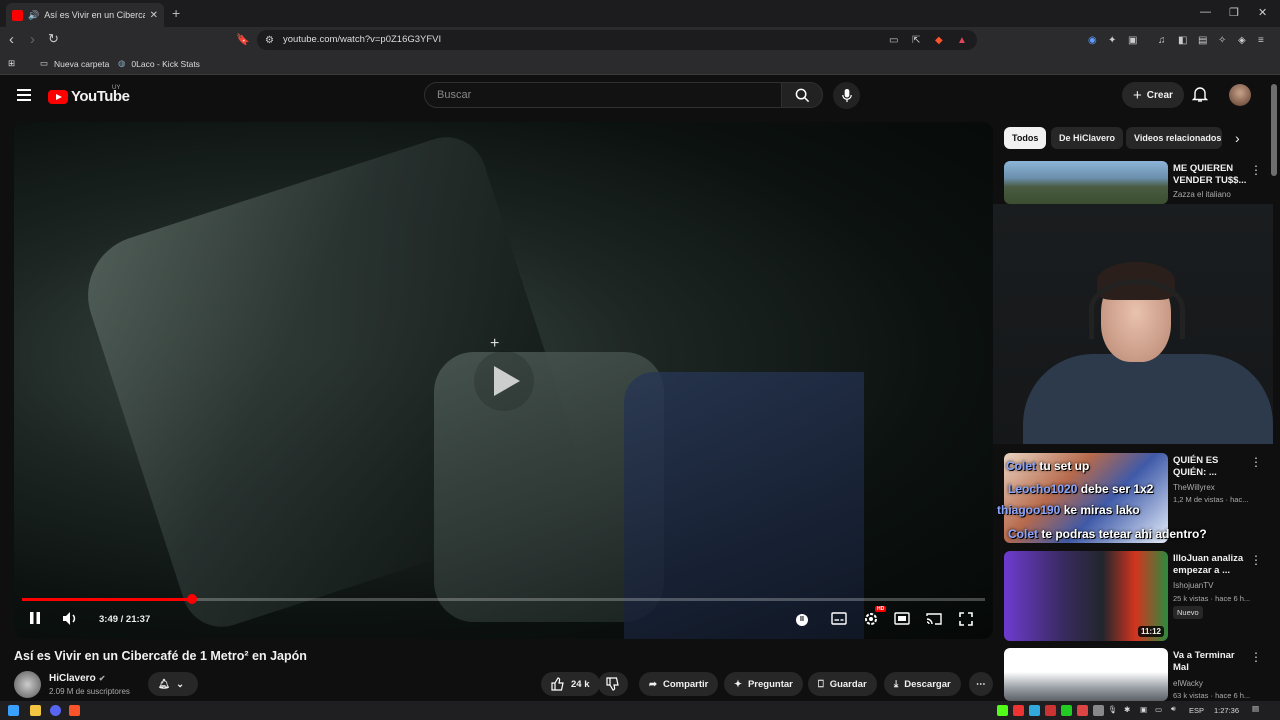 Image resolution: width=1280 pixels, height=720 pixels. What do you see at coordinates (1234, 12) in the screenshot?
I see `restore-icon: ❐` at bounding box center [1234, 12].